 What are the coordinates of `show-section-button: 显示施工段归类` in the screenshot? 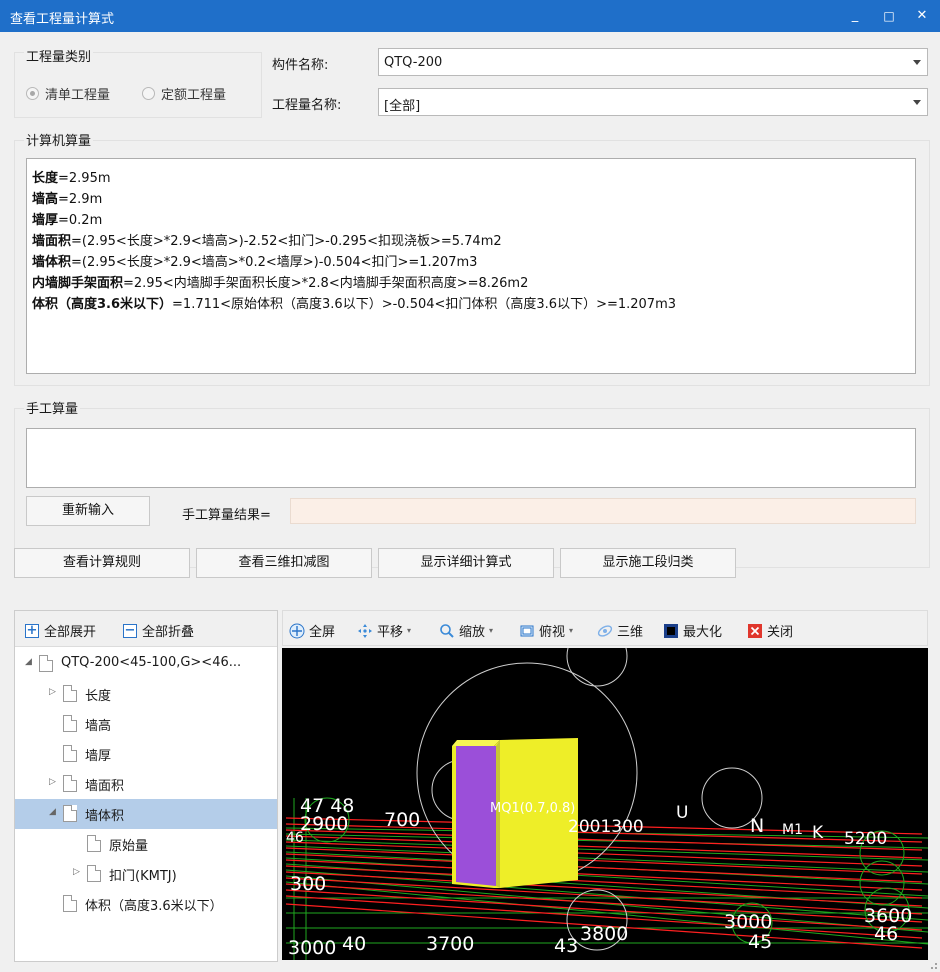 It's located at (648, 563).